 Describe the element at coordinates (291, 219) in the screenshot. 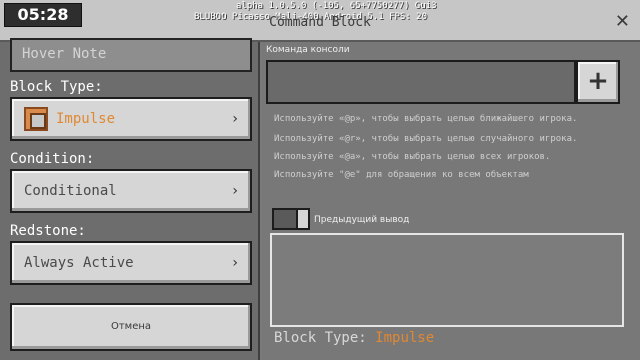

I see `previous-output-toggle` at that location.